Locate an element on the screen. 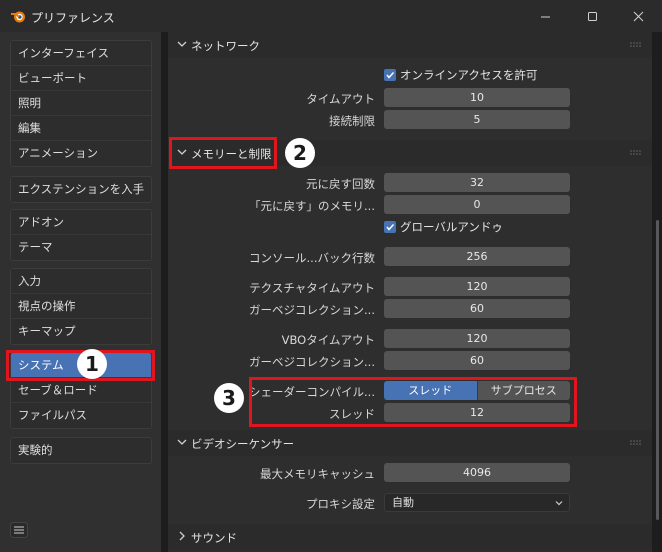 The width and height of the screenshot is (662, 552). sidebar-group-input: 入力 視点の操作 キーマップ is located at coordinates (81, 306).